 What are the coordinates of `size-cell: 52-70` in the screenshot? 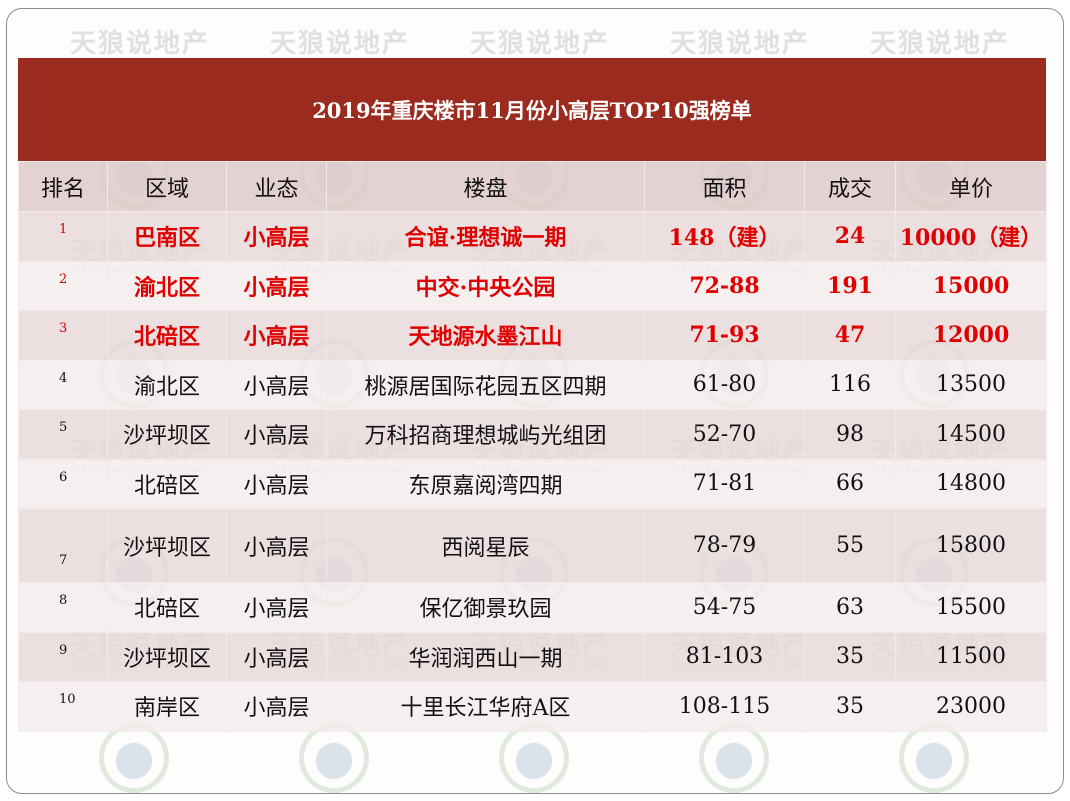 It's located at (724, 434).